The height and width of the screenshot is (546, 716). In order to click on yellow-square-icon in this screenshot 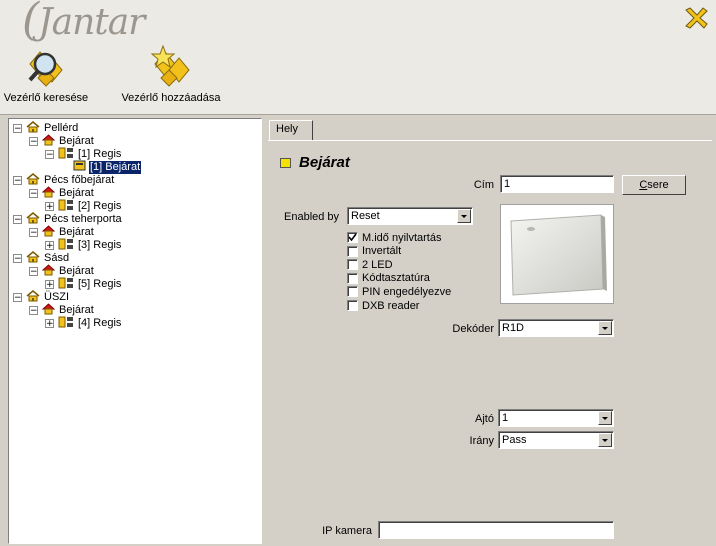, I will do `click(285, 162)`.